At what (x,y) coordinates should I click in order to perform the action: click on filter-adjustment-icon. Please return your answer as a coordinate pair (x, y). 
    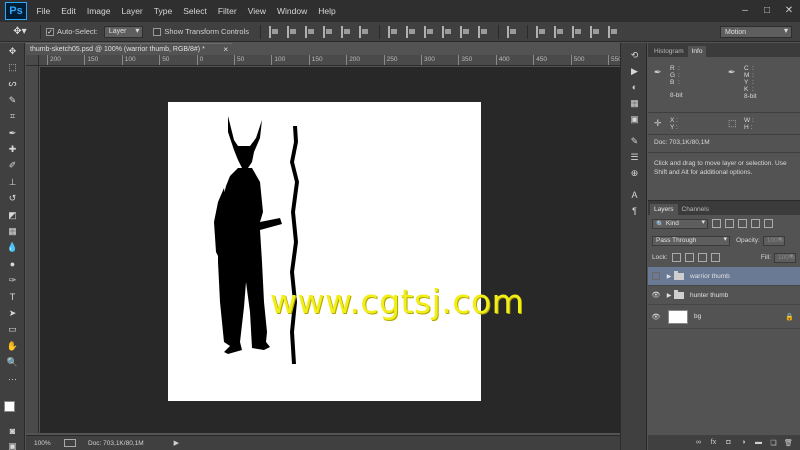
    Looking at the image, I should click on (729, 223).